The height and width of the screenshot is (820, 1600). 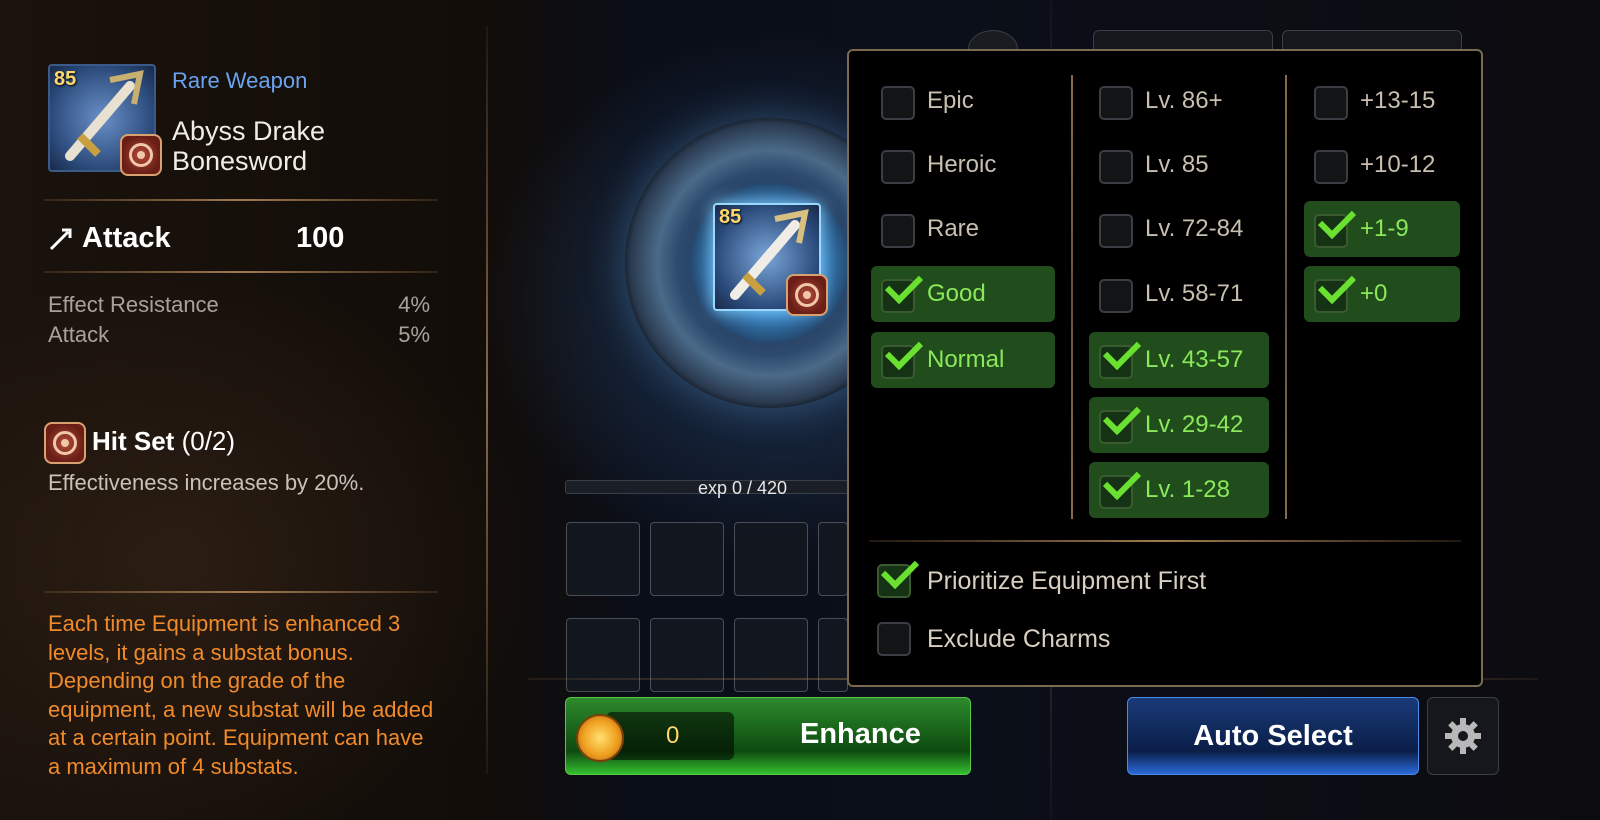 I want to click on filter-level-72-84: Lv. 72-84, so click(x=1179, y=229).